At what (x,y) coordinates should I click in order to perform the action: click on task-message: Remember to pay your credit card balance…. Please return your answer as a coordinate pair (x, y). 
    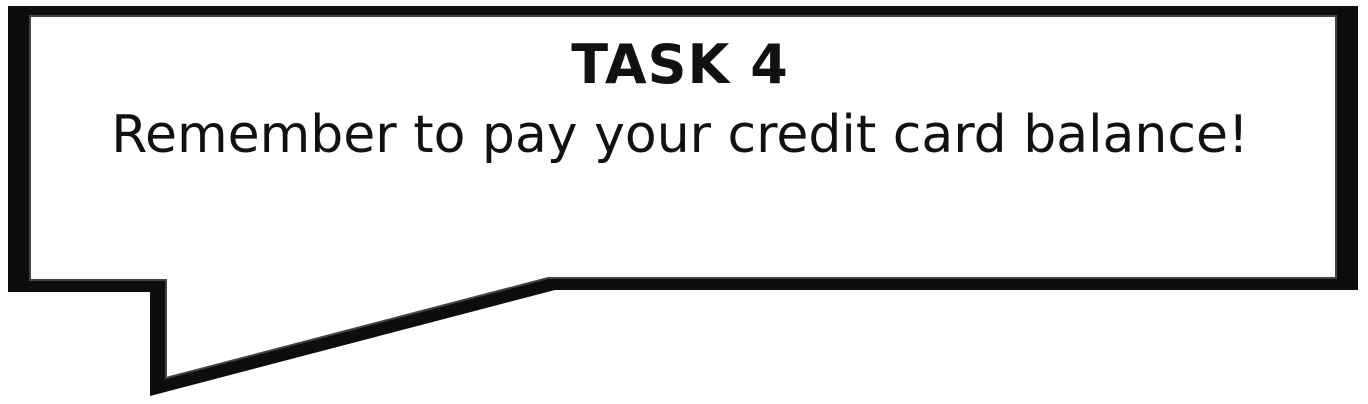
    Looking at the image, I should click on (680, 135).